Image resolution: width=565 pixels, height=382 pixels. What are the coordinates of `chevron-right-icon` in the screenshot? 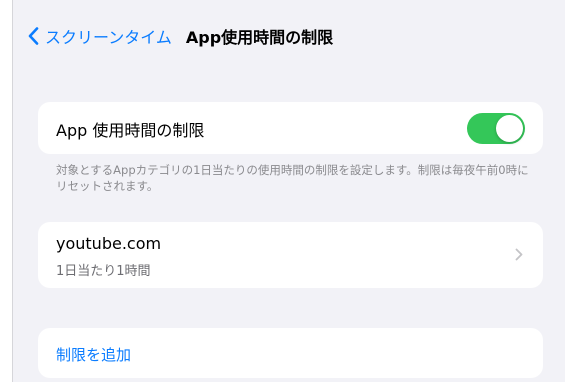 It's located at (519, 254).